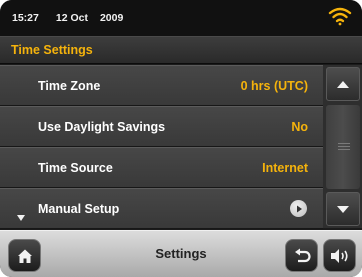 The width and height of the screenshot is (362, 277). What do you see at coordinates (161, 208) in the screenshot?
I see `setting-row-manual-setup: Manual Setup` at bounding box center [161, 208].